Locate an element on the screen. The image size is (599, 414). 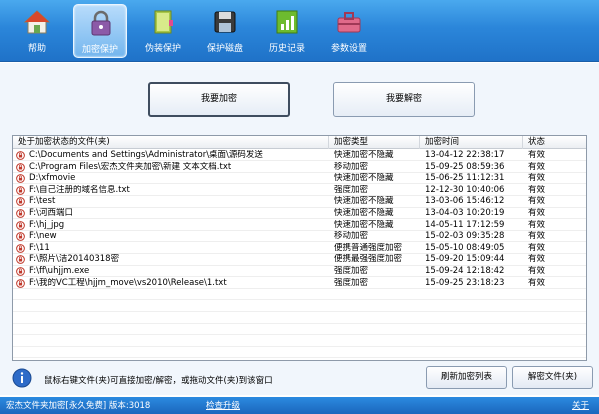
toolbar-protect-disk-button: 保护磁盘 is located at coordinates (225, 31).